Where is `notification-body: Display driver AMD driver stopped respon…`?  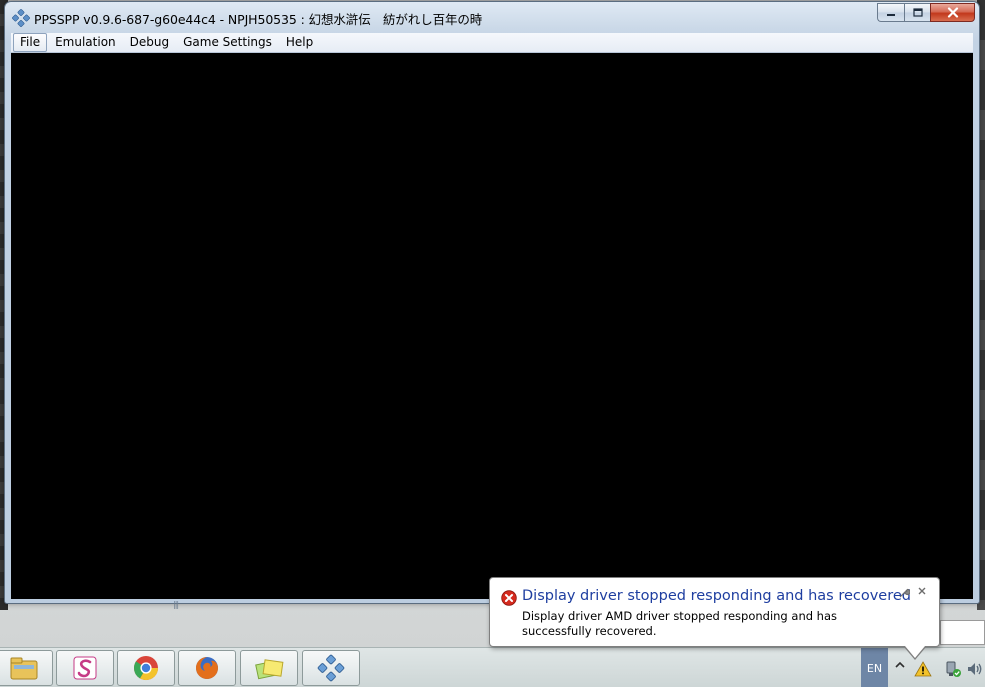
notification-body: Display driver AMD driver stopped respon… is located at coordinates (680, 623).